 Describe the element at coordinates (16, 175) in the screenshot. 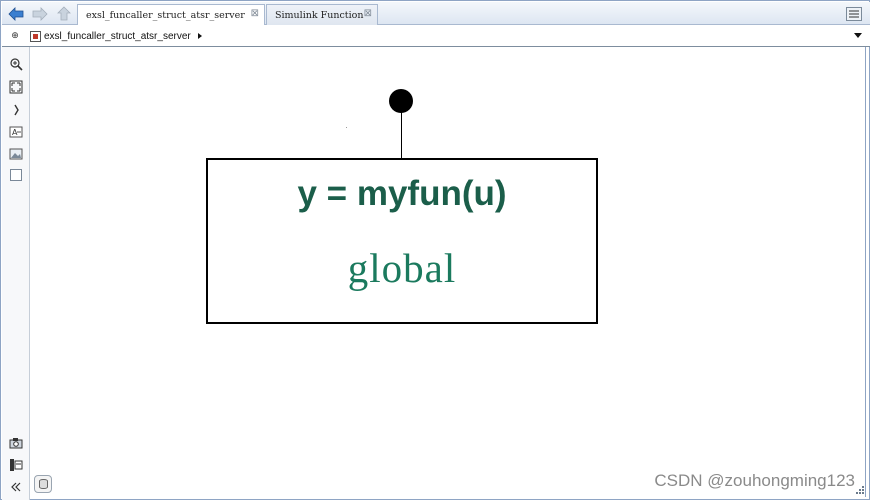

I see `area-icon` at that location.